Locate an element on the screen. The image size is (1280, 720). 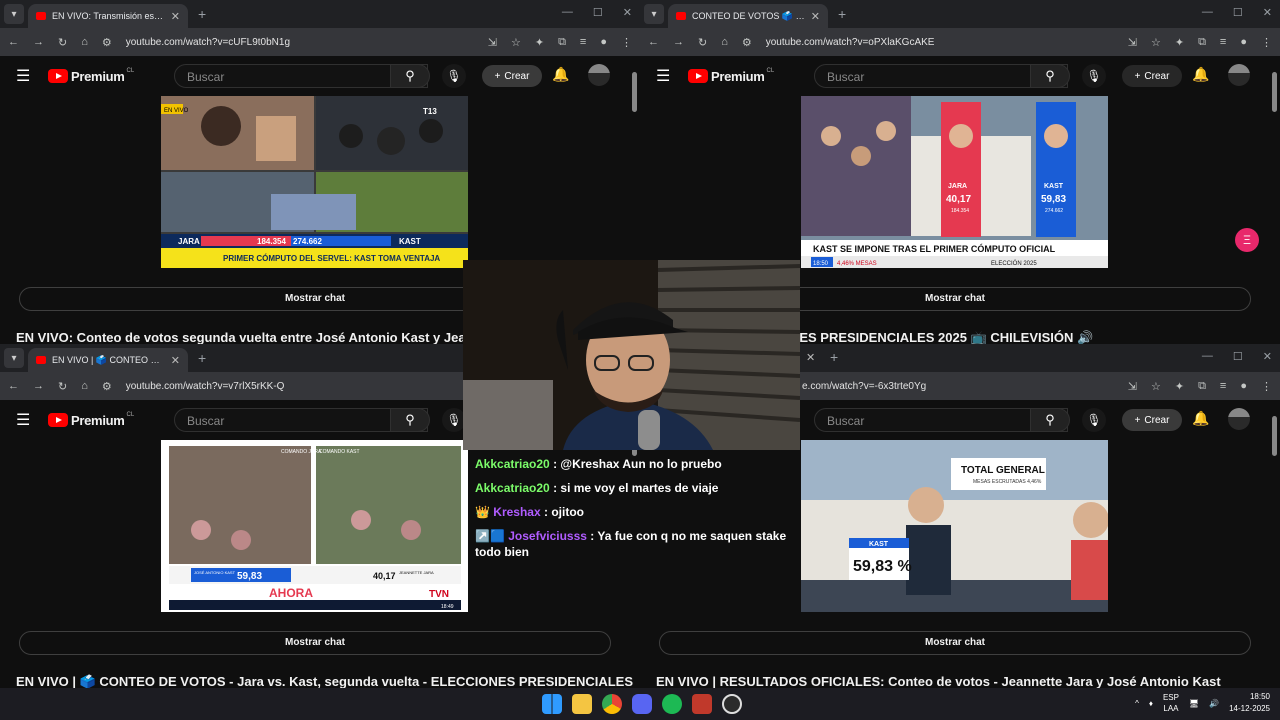
chrome-icon is located at coordinates (612, 704).